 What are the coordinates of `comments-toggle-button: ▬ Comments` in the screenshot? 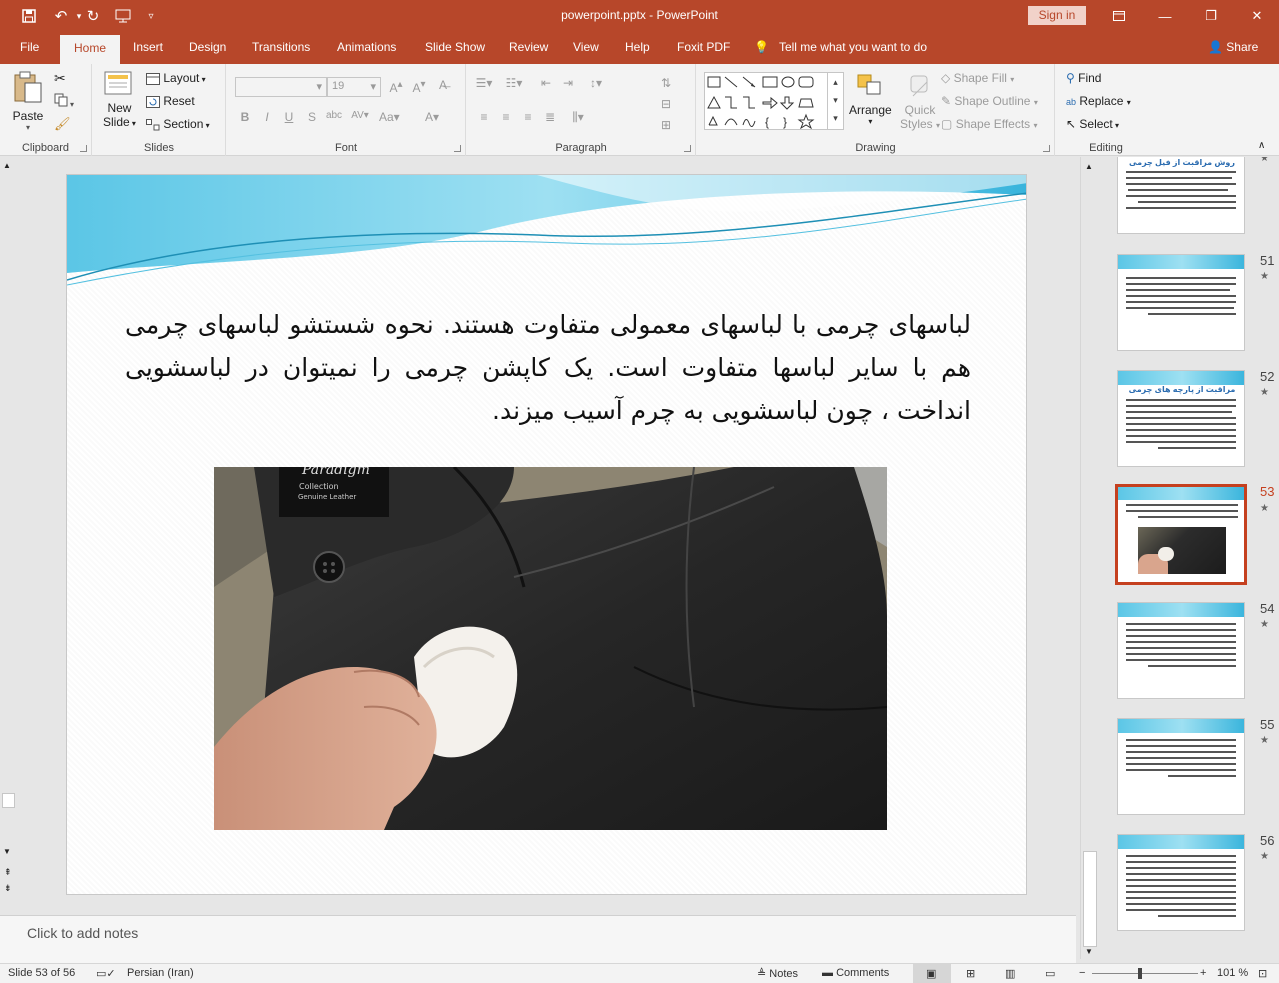 It's located at (855, 973).